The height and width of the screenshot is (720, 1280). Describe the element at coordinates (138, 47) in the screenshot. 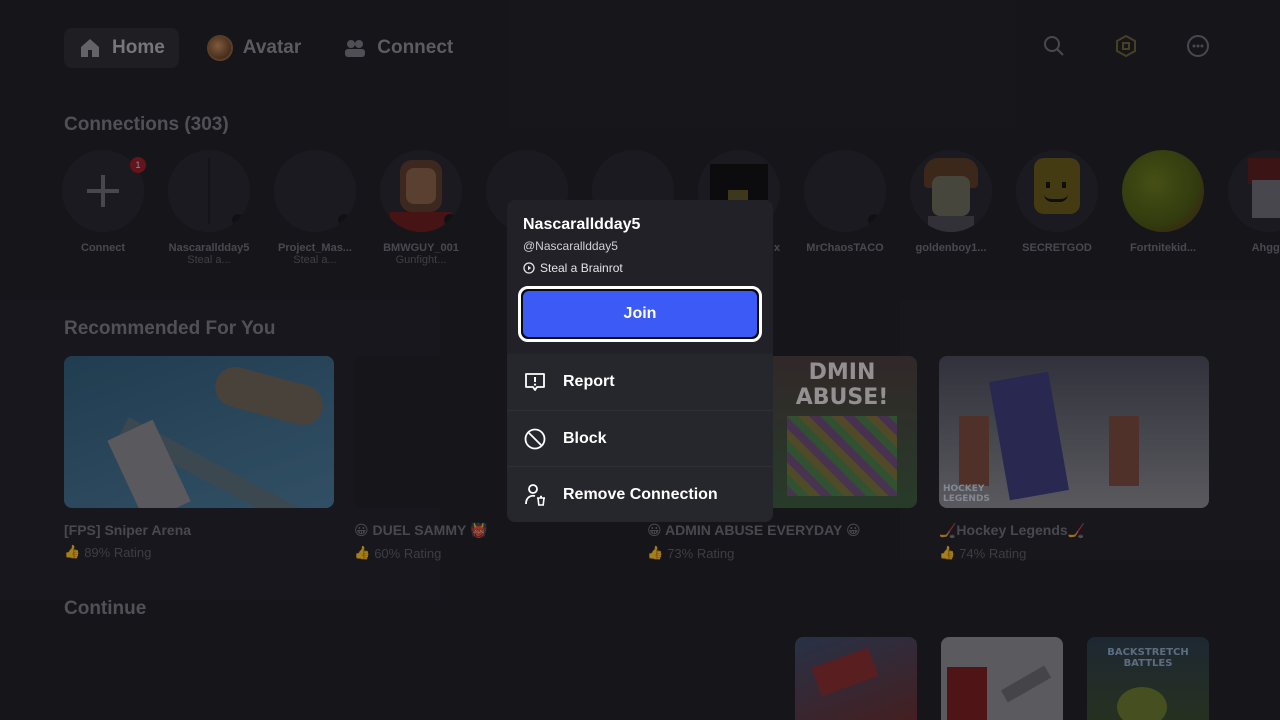

I see `nav-home-label: Home` at that location.